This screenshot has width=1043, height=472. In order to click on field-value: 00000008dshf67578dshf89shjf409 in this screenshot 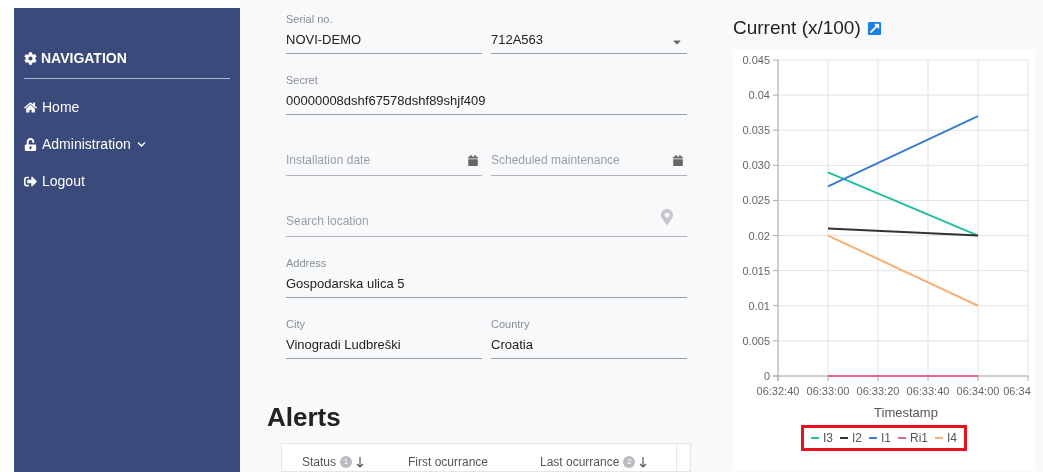, I will do `click(386, 101)`.